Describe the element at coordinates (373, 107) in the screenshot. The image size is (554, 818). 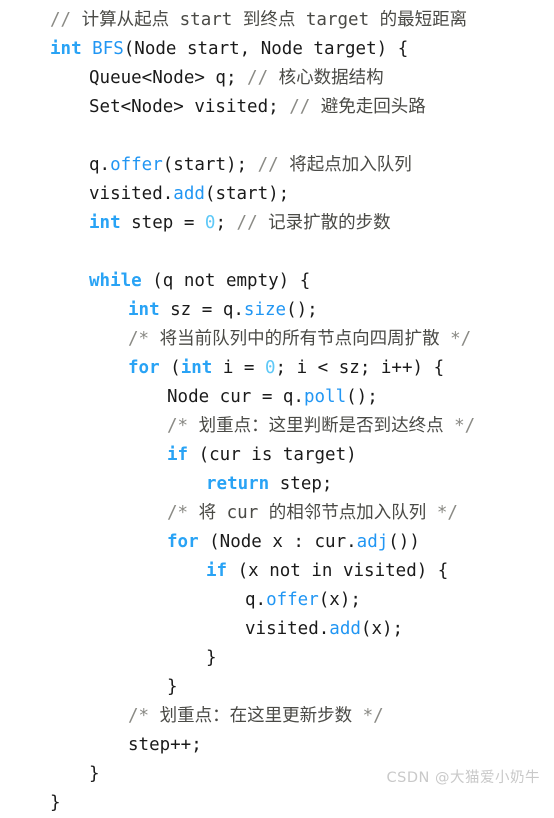
I see `token-cmt-cn: 避免走回头路` at that location.